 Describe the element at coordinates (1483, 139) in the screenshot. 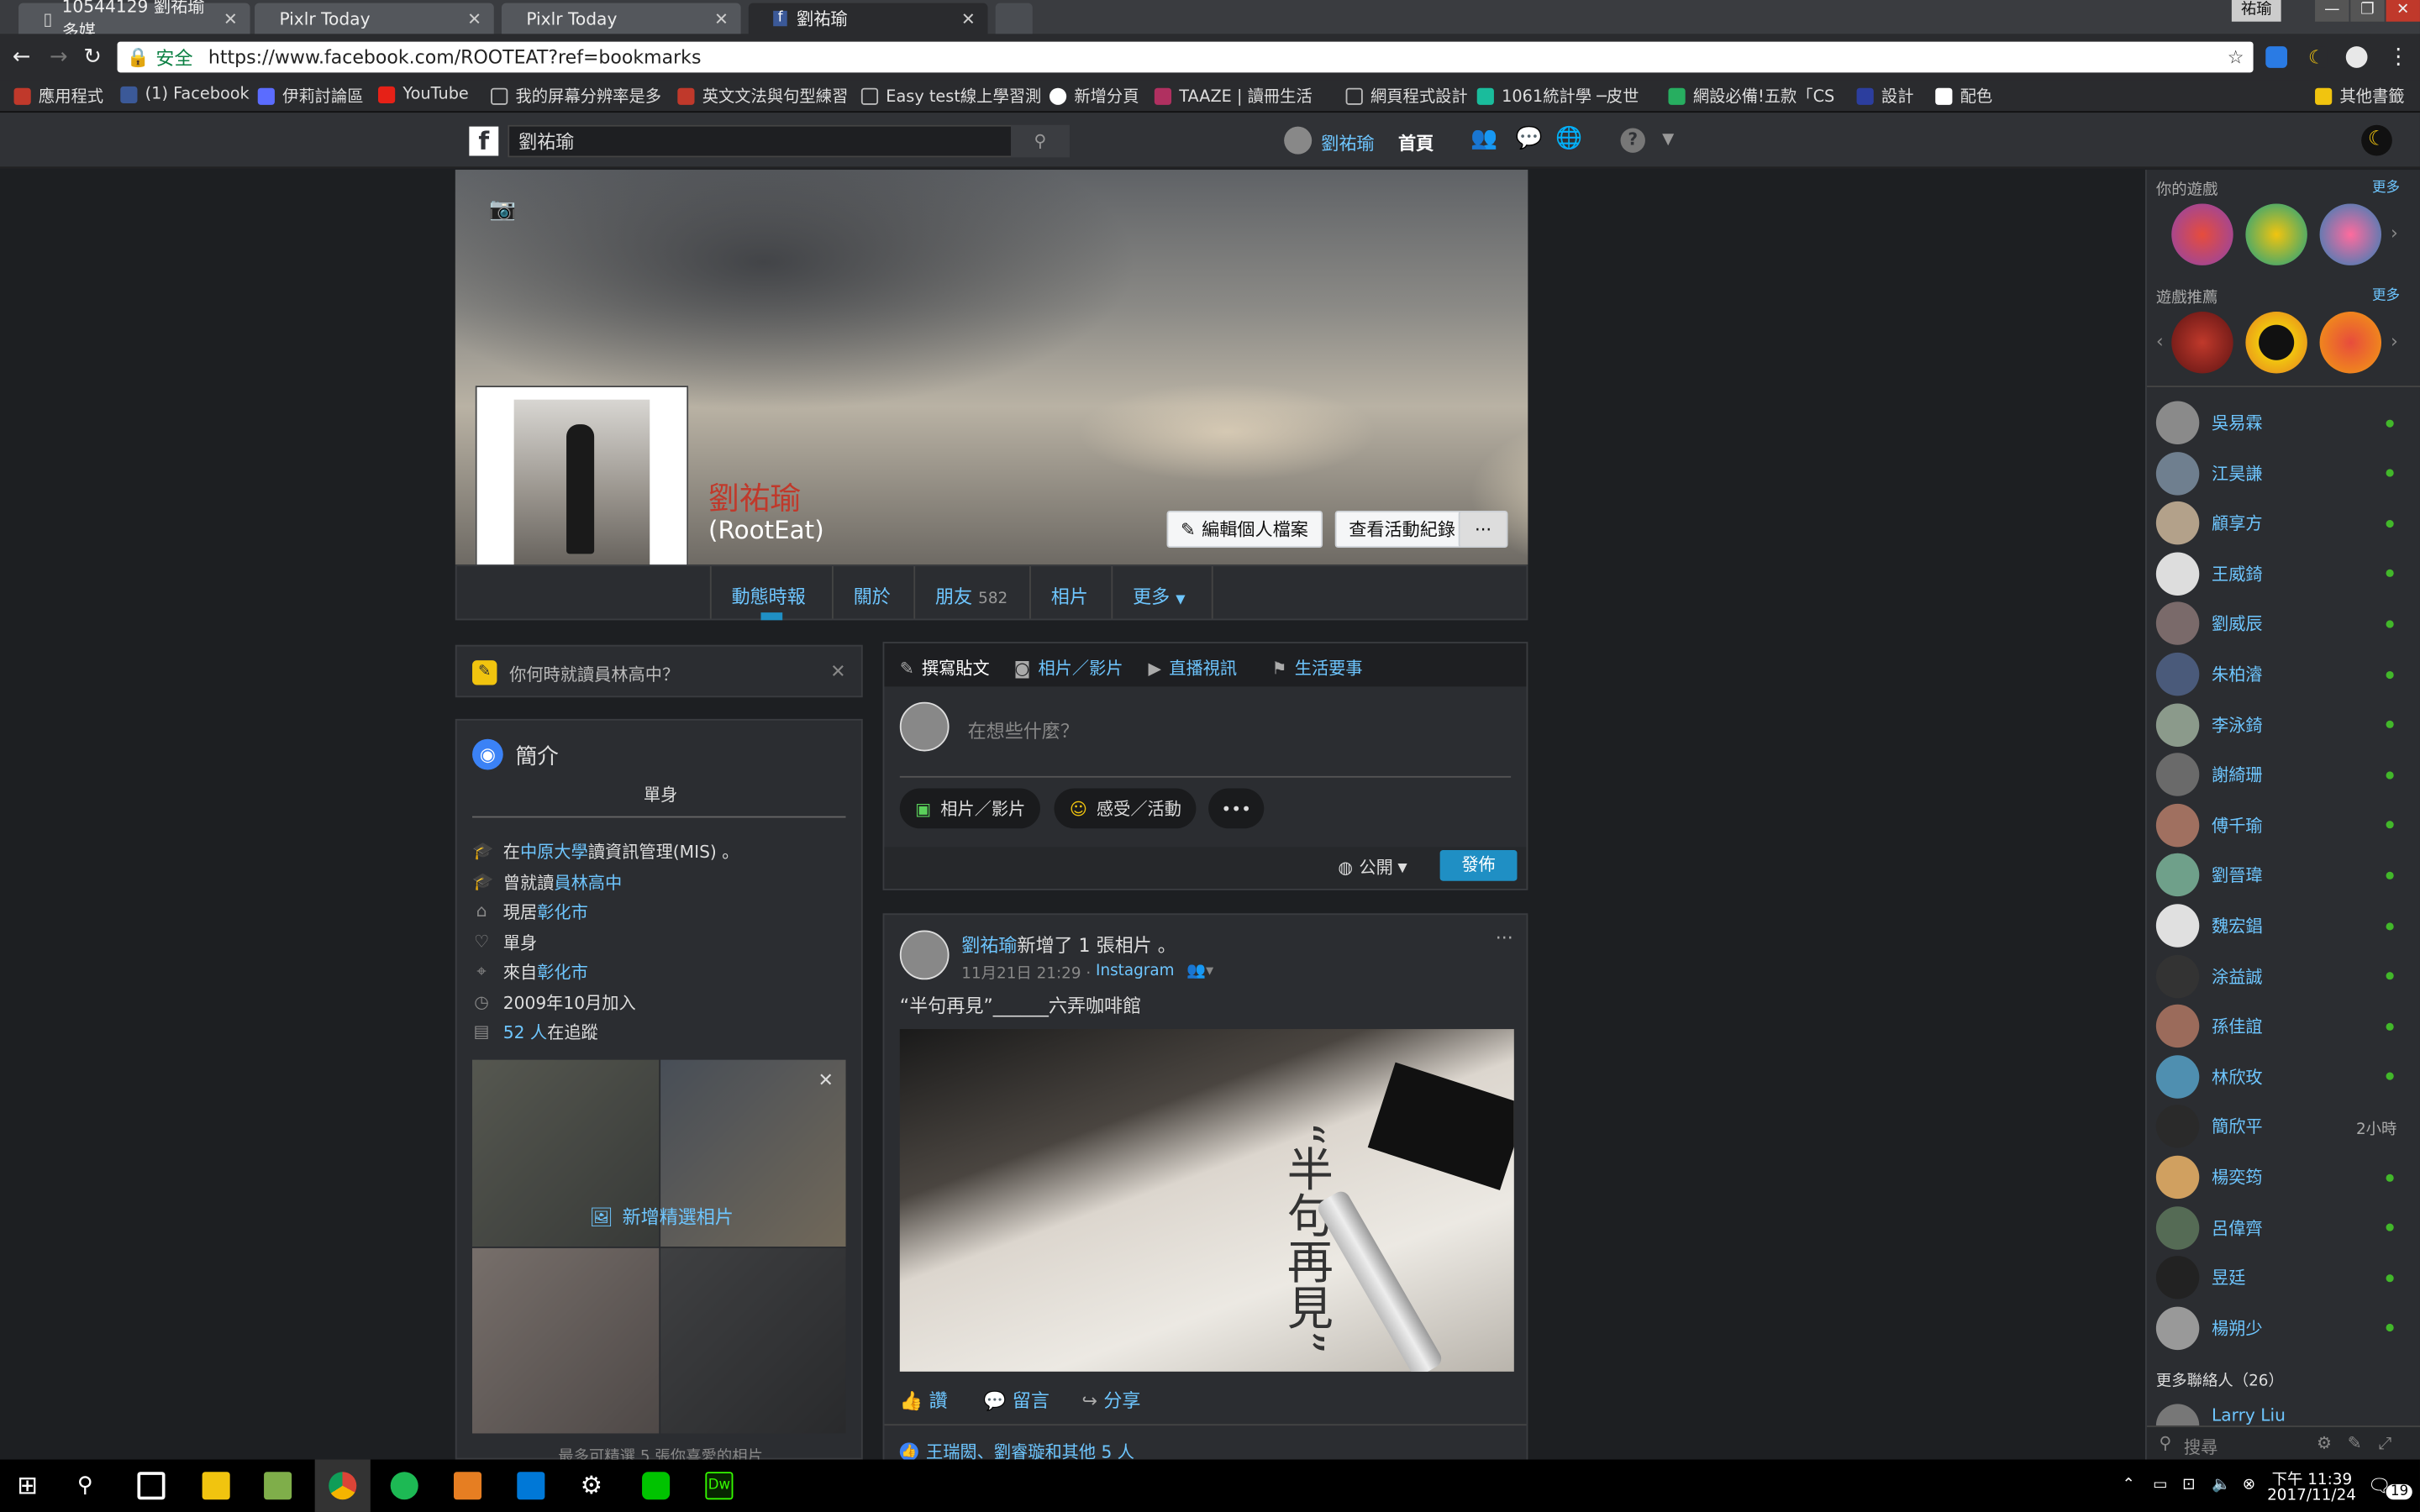

I see `friend-requests-icon: 👥` at that location.